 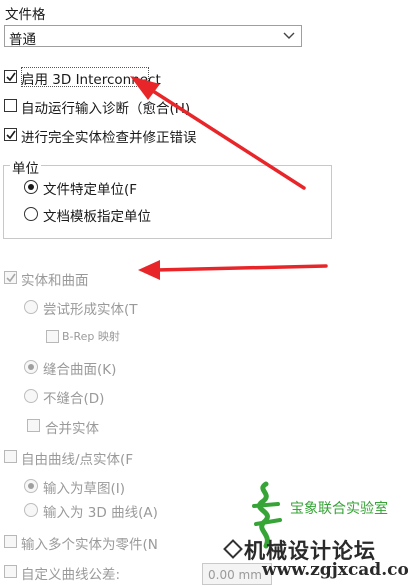 I want to click on full-entity-check-label: 进行完全实体检查并修正错误, so click(x=109, y=138).